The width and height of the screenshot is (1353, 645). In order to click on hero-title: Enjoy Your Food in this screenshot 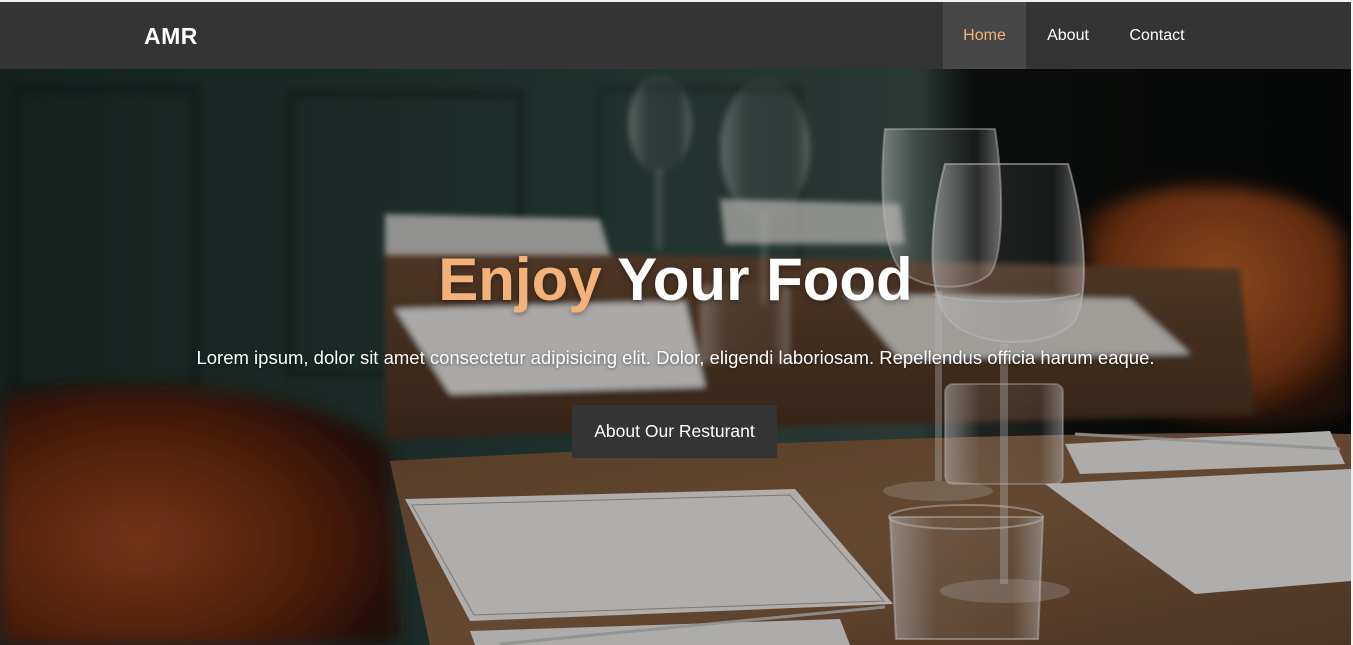, I will do `click(675, 279)`.